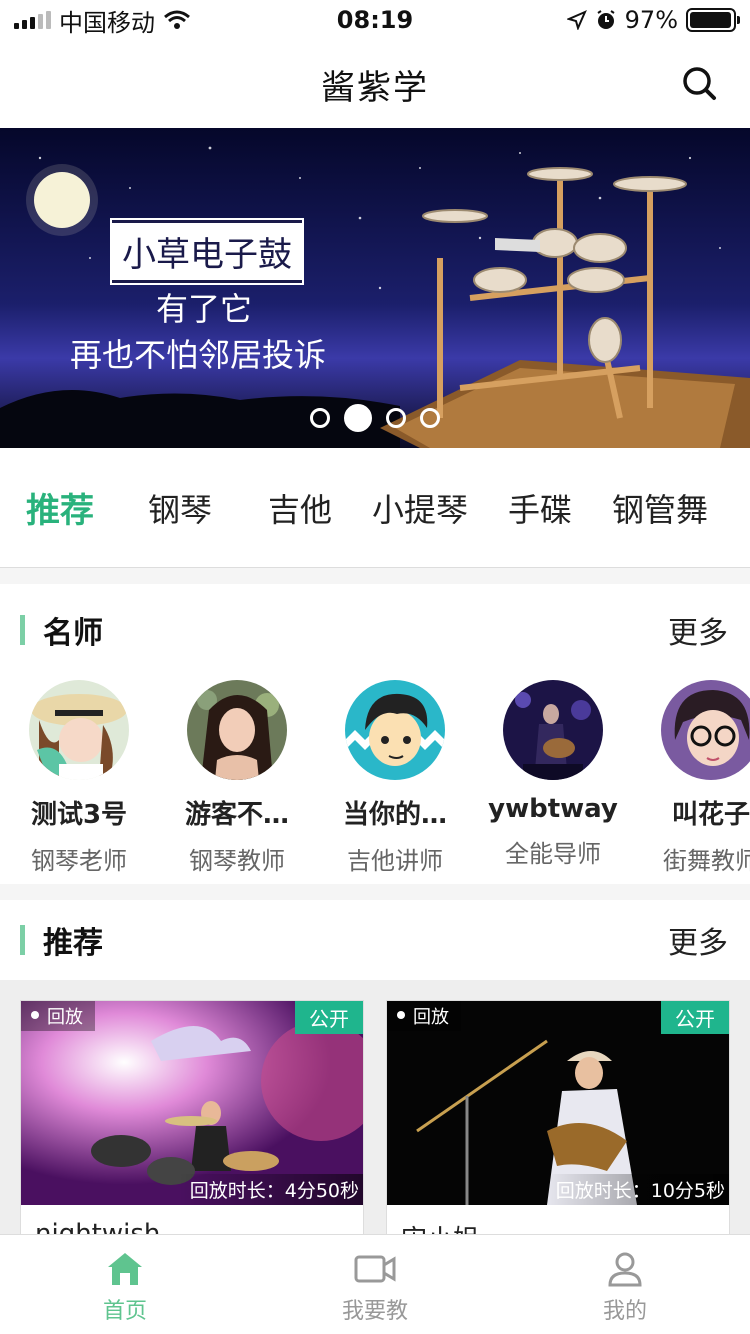 This screenshot has width=750, height=1334. I want to click on wifi-icon, so click(177, 19).